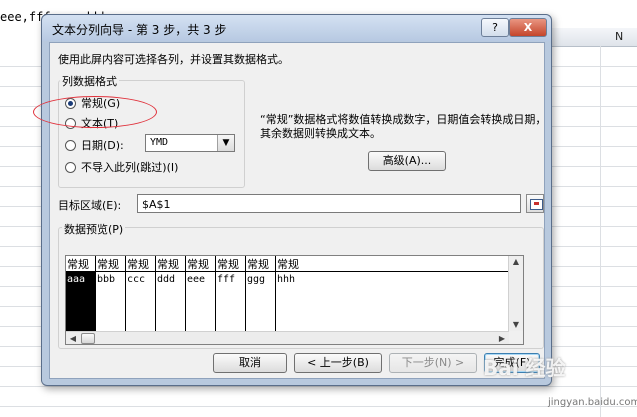  What do you see at coordinates (516, 324) in the screenshot?
I see `scroll-down-icon: ▼` at bounding box center [516, 324].